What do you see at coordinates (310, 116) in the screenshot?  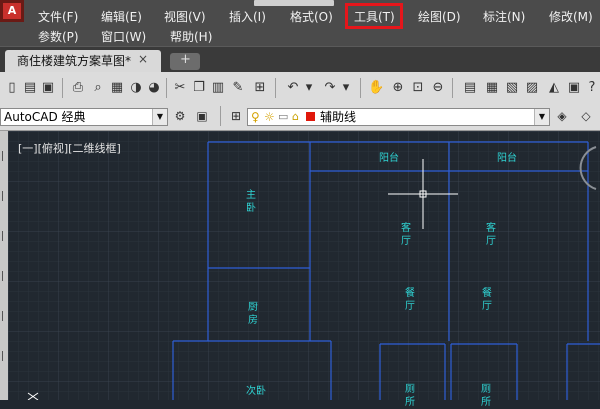 I see `layer-color-swatch` at bounding box center [310, 116].